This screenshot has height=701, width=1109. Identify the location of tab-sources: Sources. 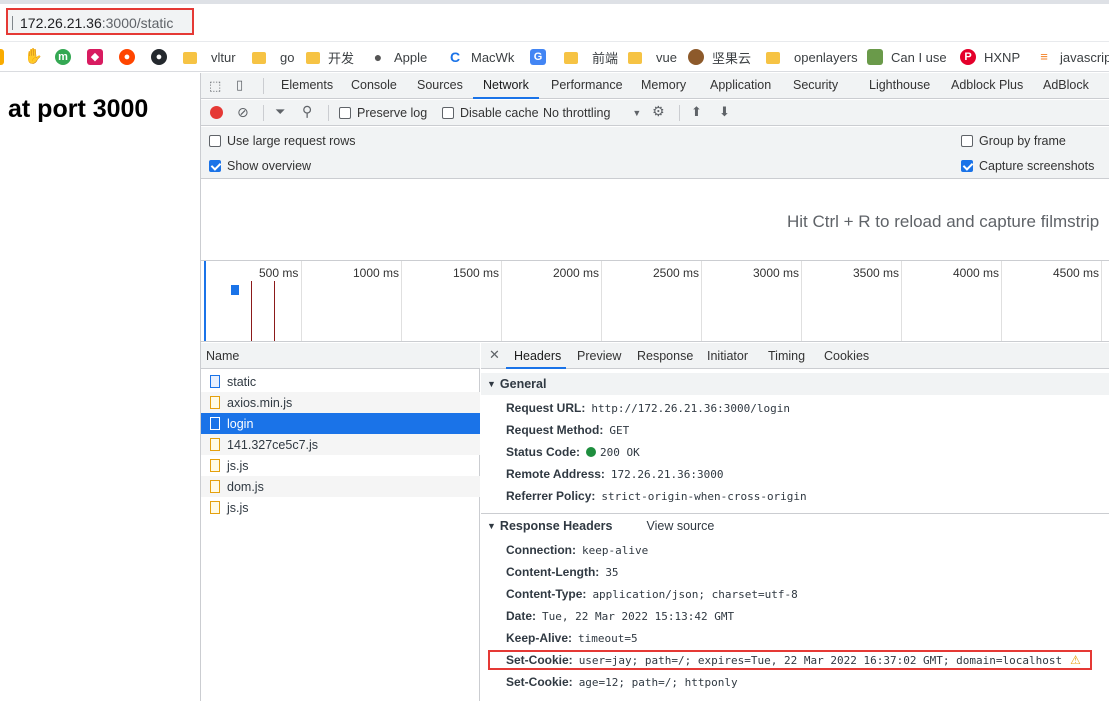
(440, 85).